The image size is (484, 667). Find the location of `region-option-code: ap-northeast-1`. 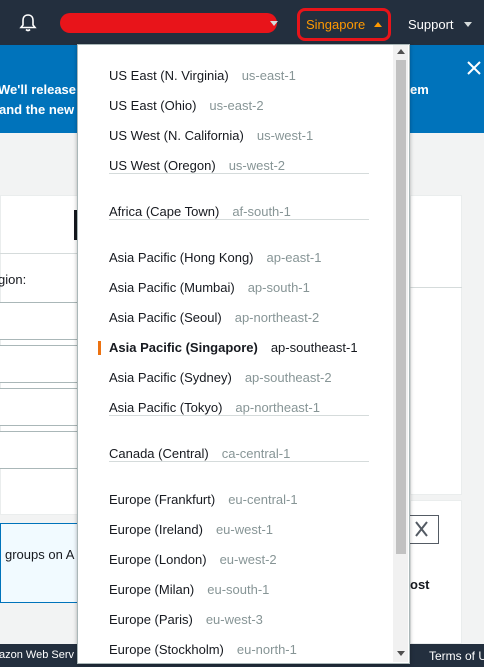

region-option-code: ap-northeast-1 is located at coordinates (277, 407).